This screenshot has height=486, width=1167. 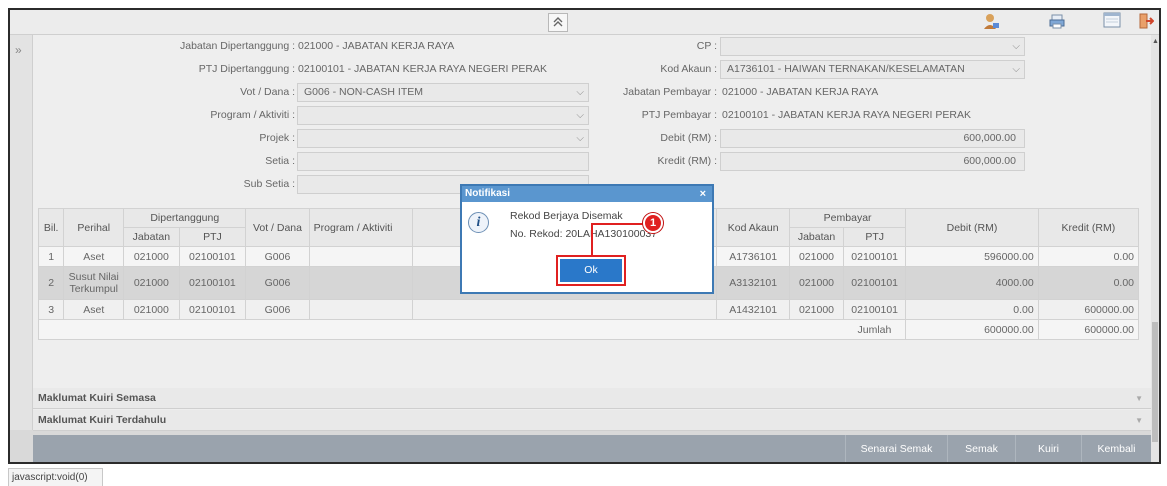 What do you see at coordinates (151, 237) in the screenshot?
I see `col-jabatan: Jabatan` at bounding box center [151, 237].